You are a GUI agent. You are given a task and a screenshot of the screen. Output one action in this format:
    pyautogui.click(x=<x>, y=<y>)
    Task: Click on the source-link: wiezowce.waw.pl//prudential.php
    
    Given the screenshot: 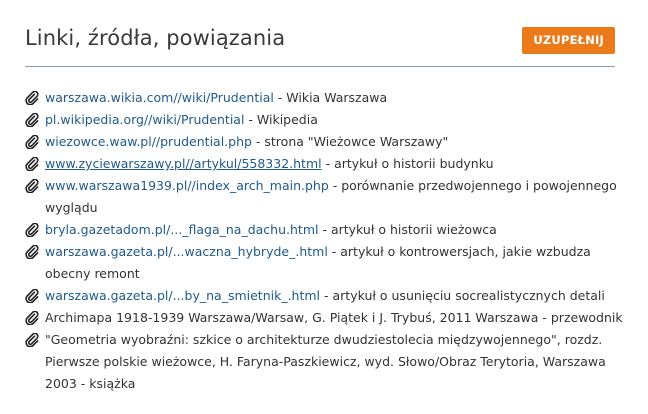 What is the action you would take?
    pyautogui.click(x=148, y=141)
    